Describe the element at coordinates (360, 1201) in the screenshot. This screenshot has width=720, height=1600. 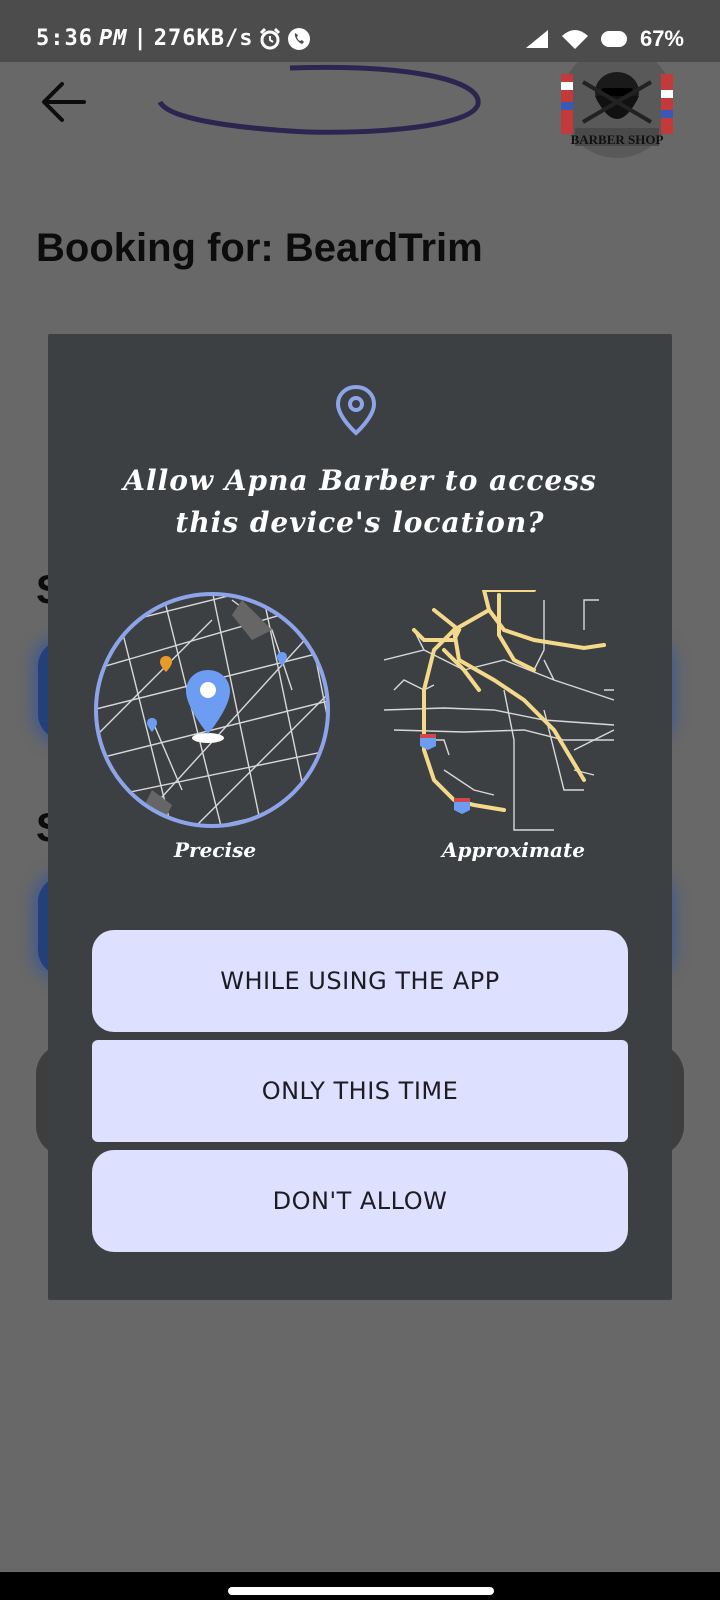
I see `dont-allow-button: DON'T ALLOW` at that location.